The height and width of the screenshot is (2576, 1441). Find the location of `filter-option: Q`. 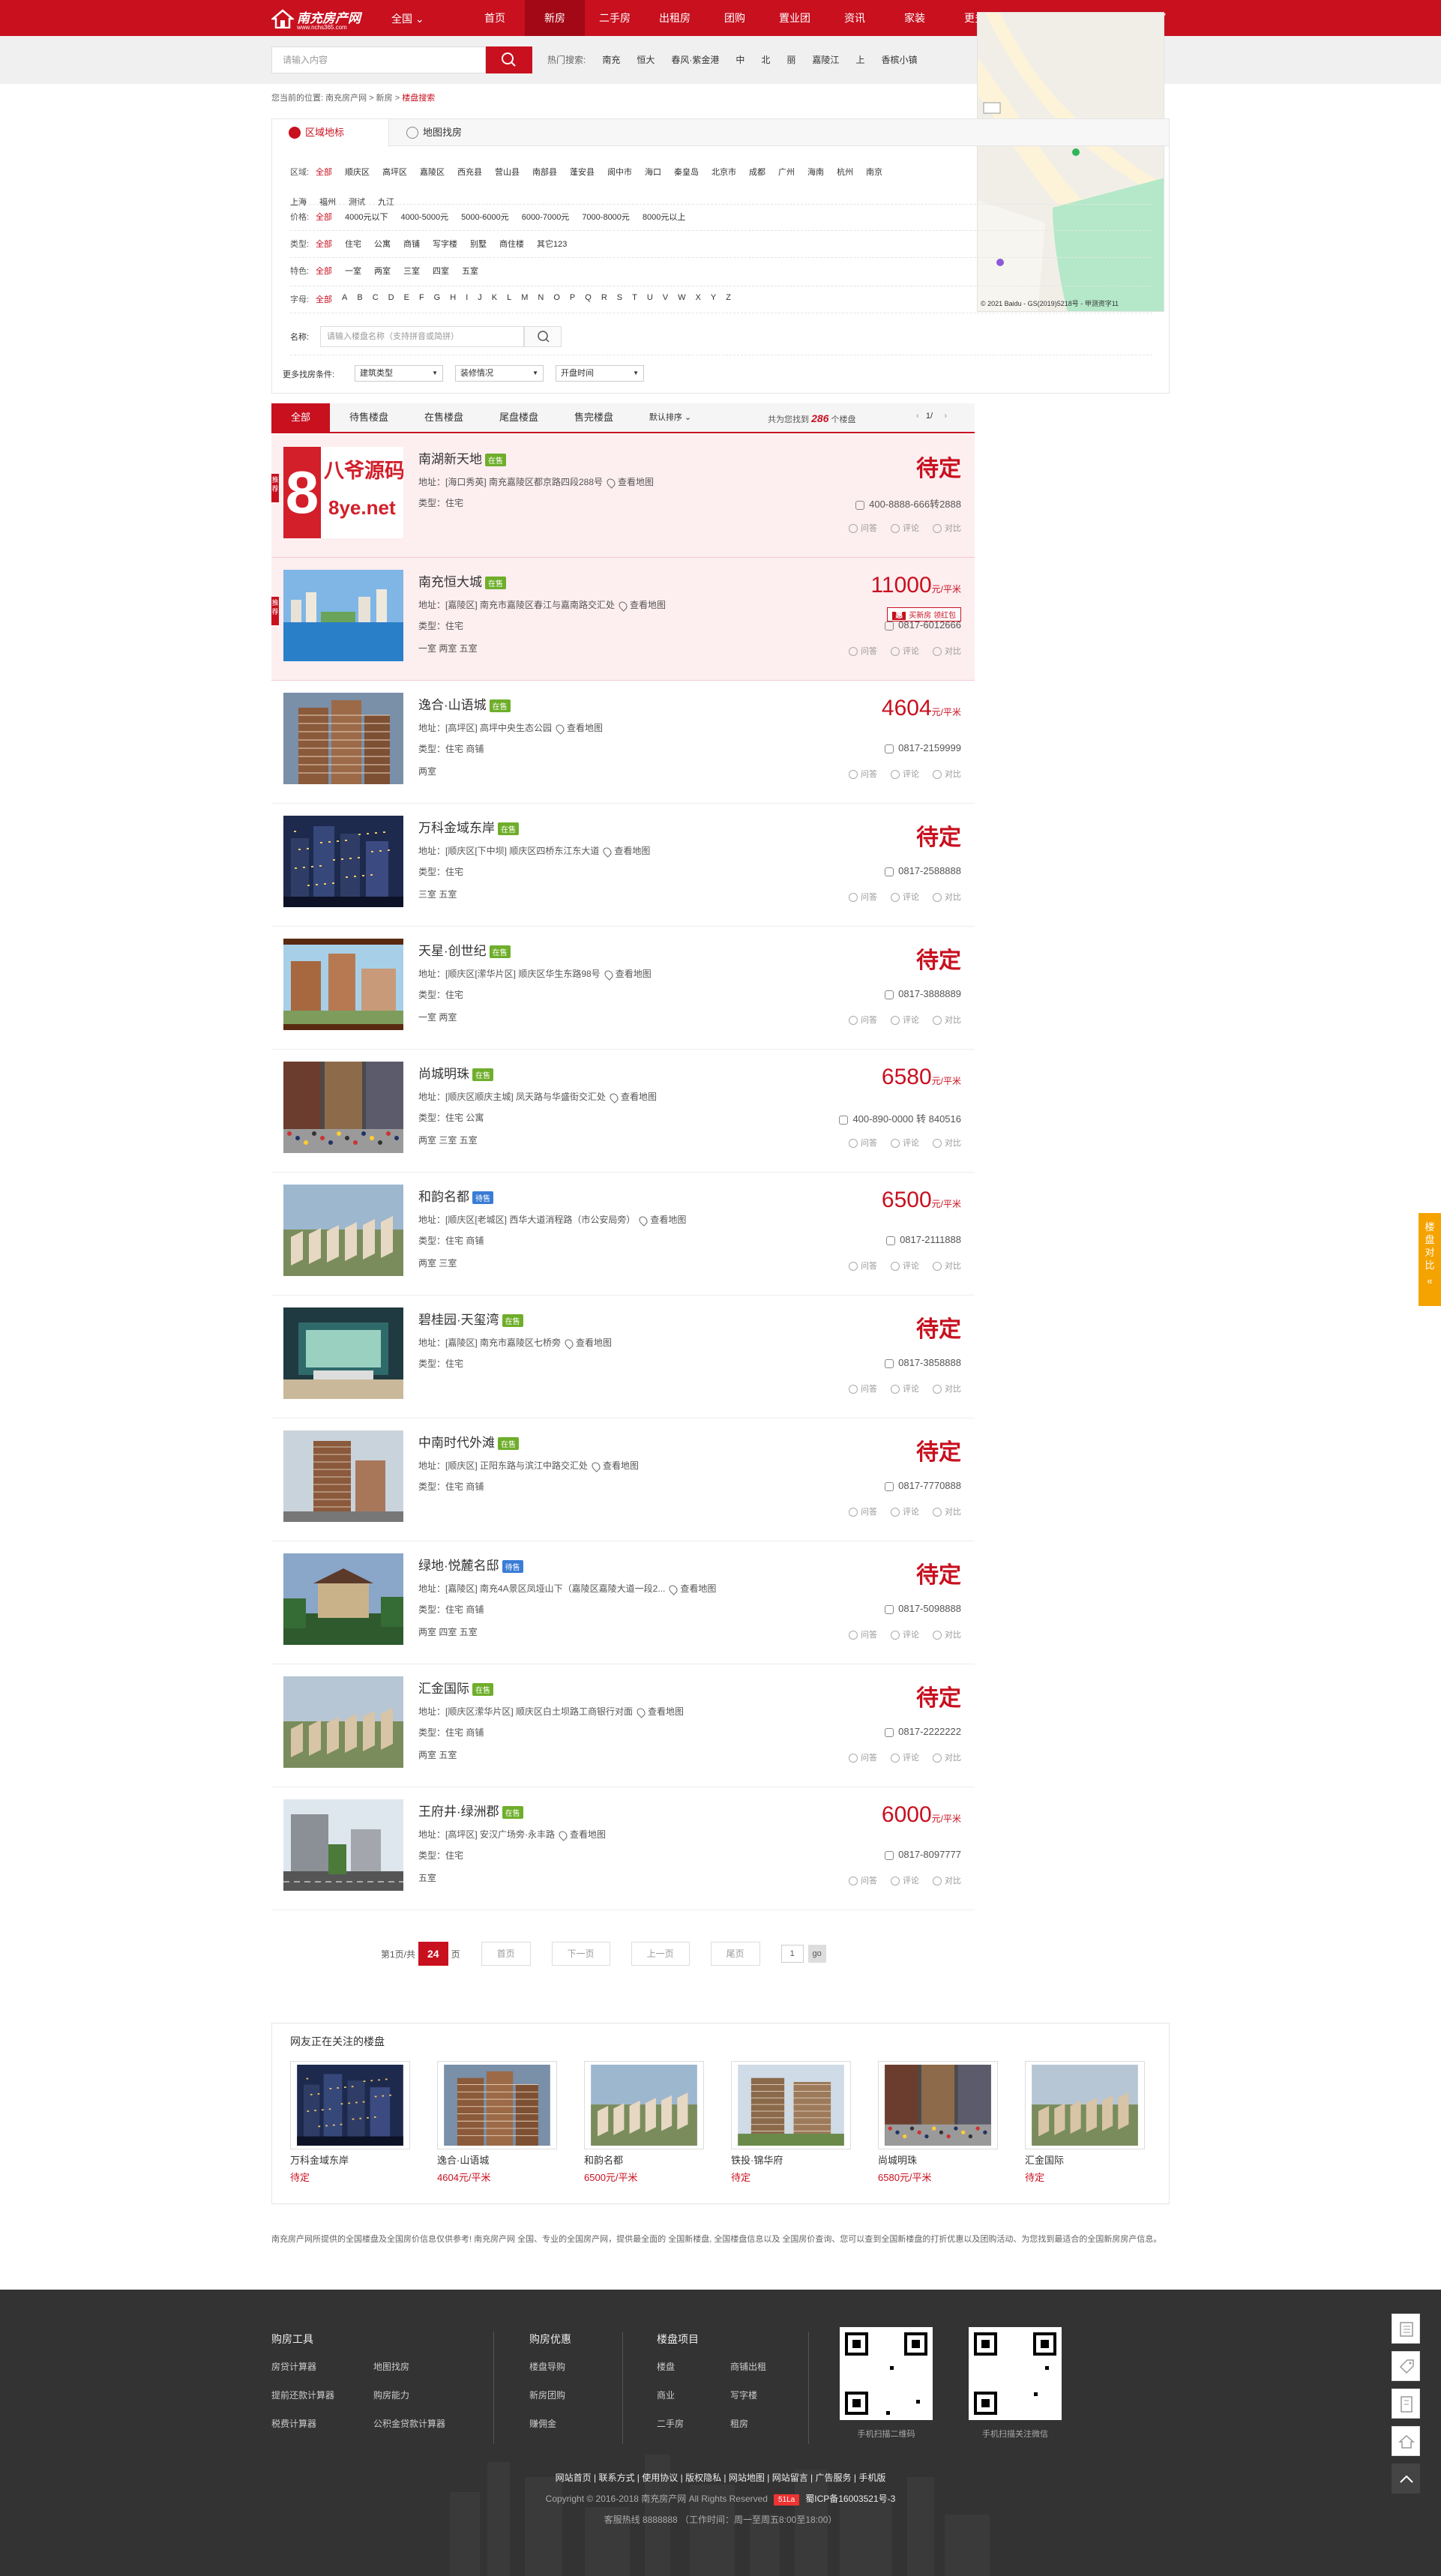

filter-option: Q is located at coordinates (588, 299).